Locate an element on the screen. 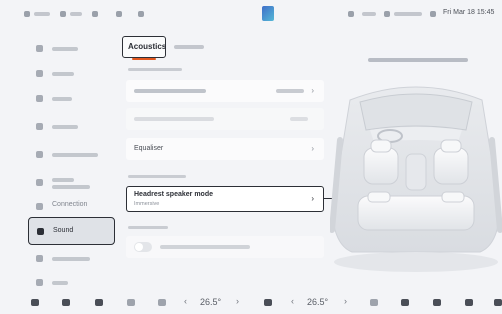  tab-indicator is located at coordinates (144, 59).